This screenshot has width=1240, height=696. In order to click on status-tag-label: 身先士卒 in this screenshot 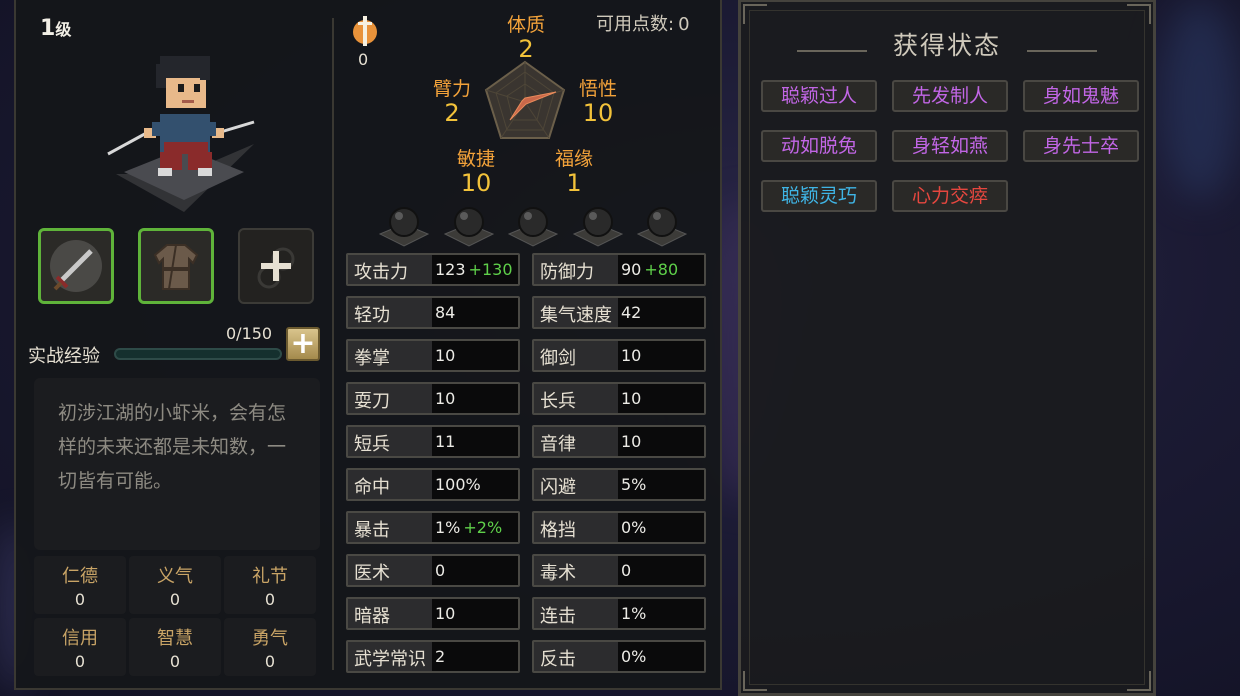, I will do `click(1080, 146)`.